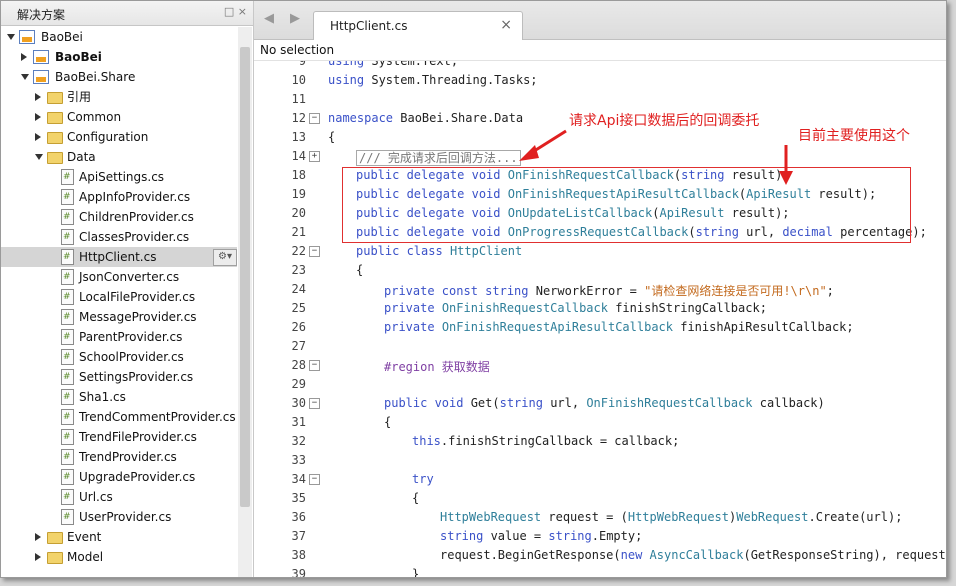  I want to click on tree-item-file: TrendFileProvider.cs, so click(119, 437).